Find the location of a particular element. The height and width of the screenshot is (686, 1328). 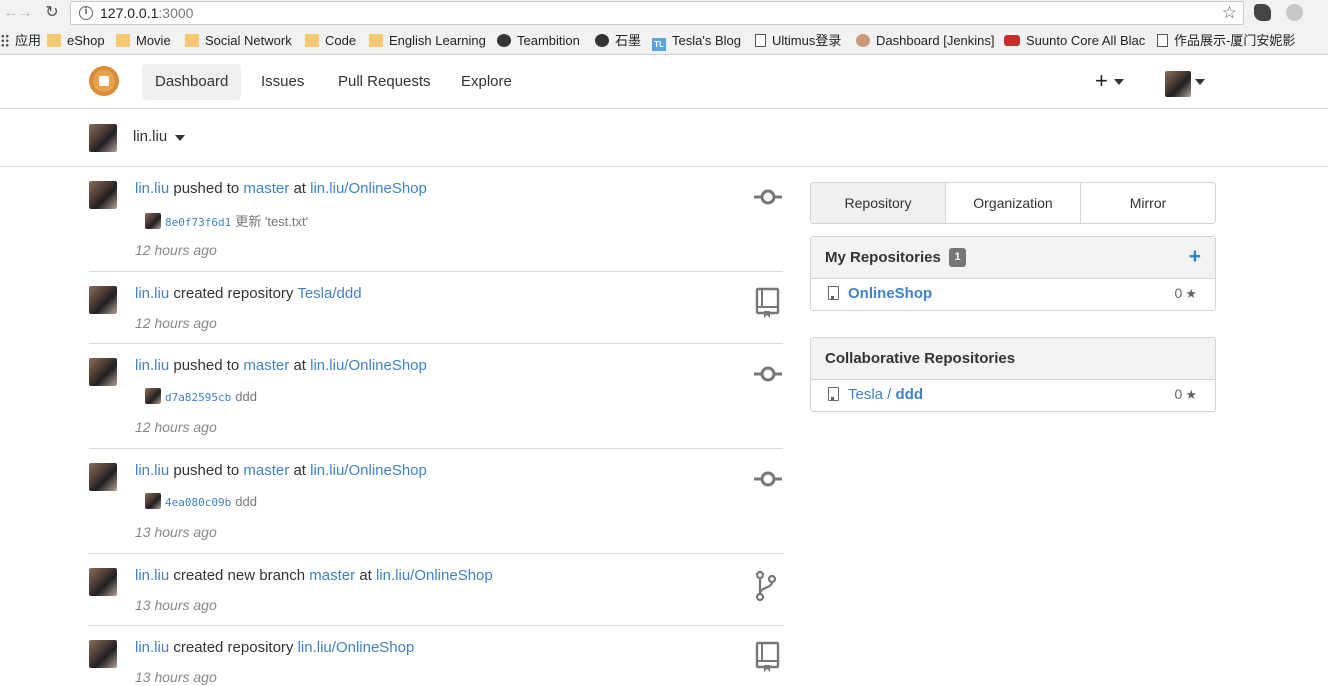

evernote-extension-icon is located at coordinates (1262, 12).